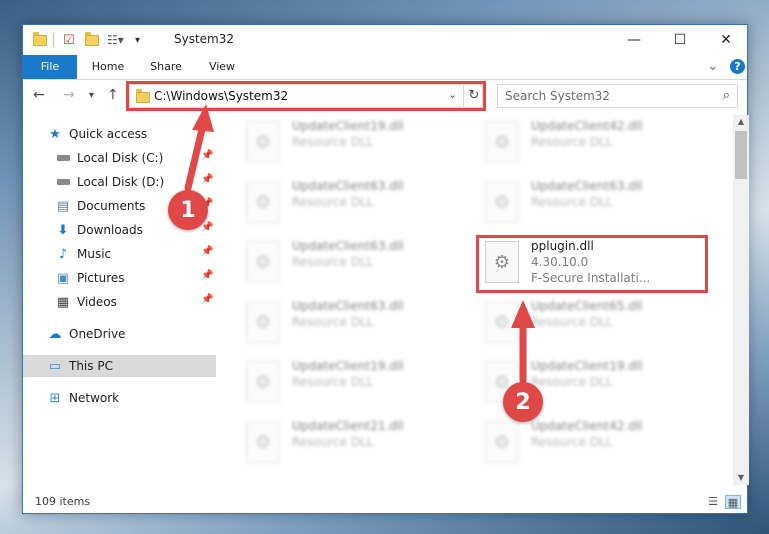 Image resolution: width=769 pixels, height=534 pixels. What do you see at coordinates (63, 501) in the screenshot?
I see `item-count: 109 items` at bounding box center [63, 501].